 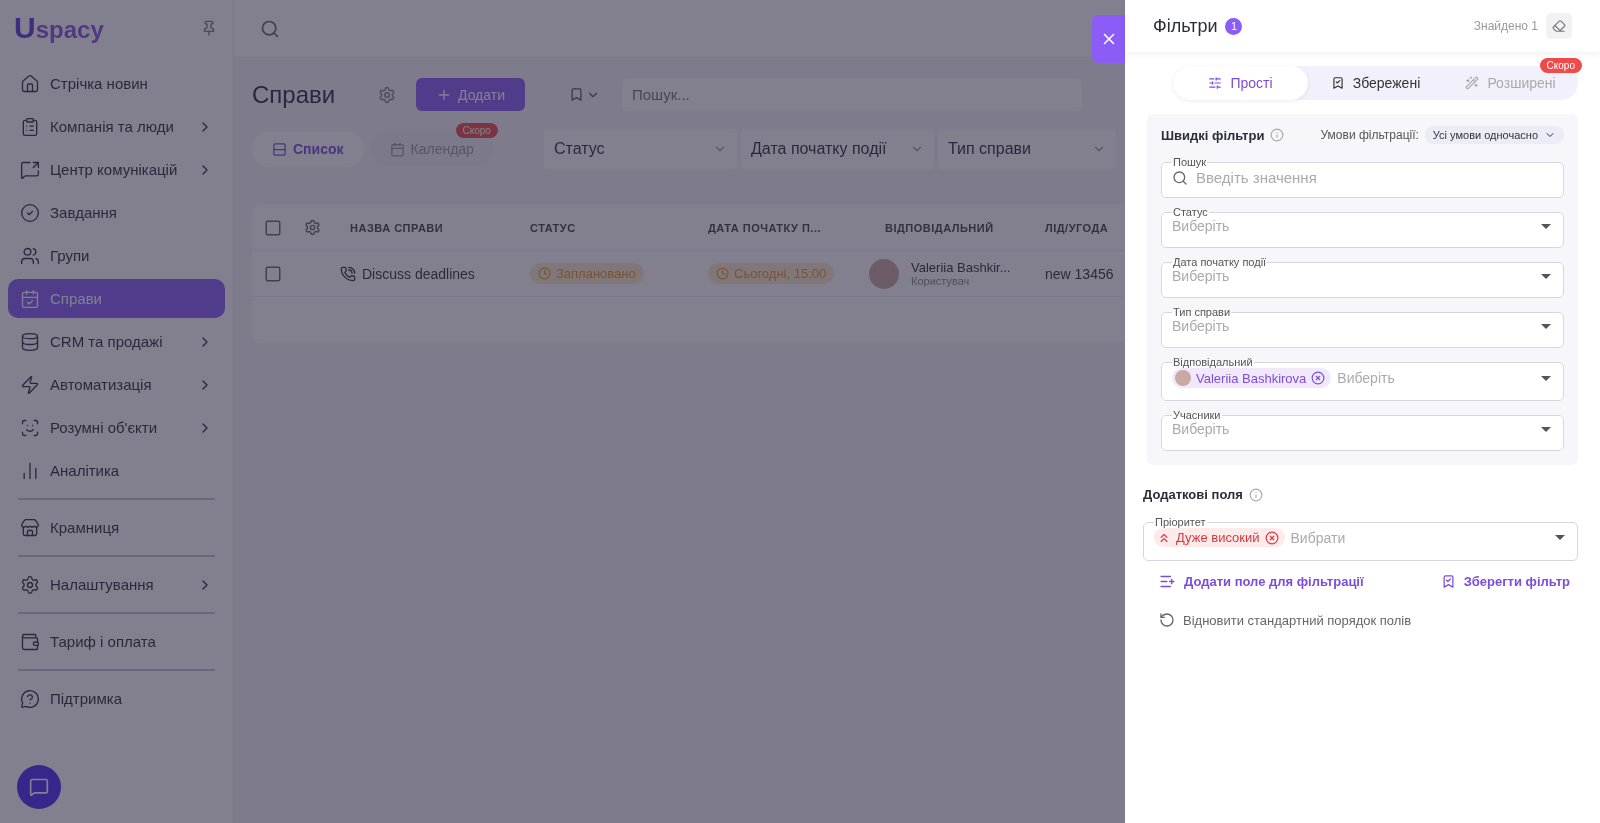 What do you see at coordinates (116, 584) in the screenshot?
I see `sidebar-item: Налаштування` at bounding box center [116, 584].